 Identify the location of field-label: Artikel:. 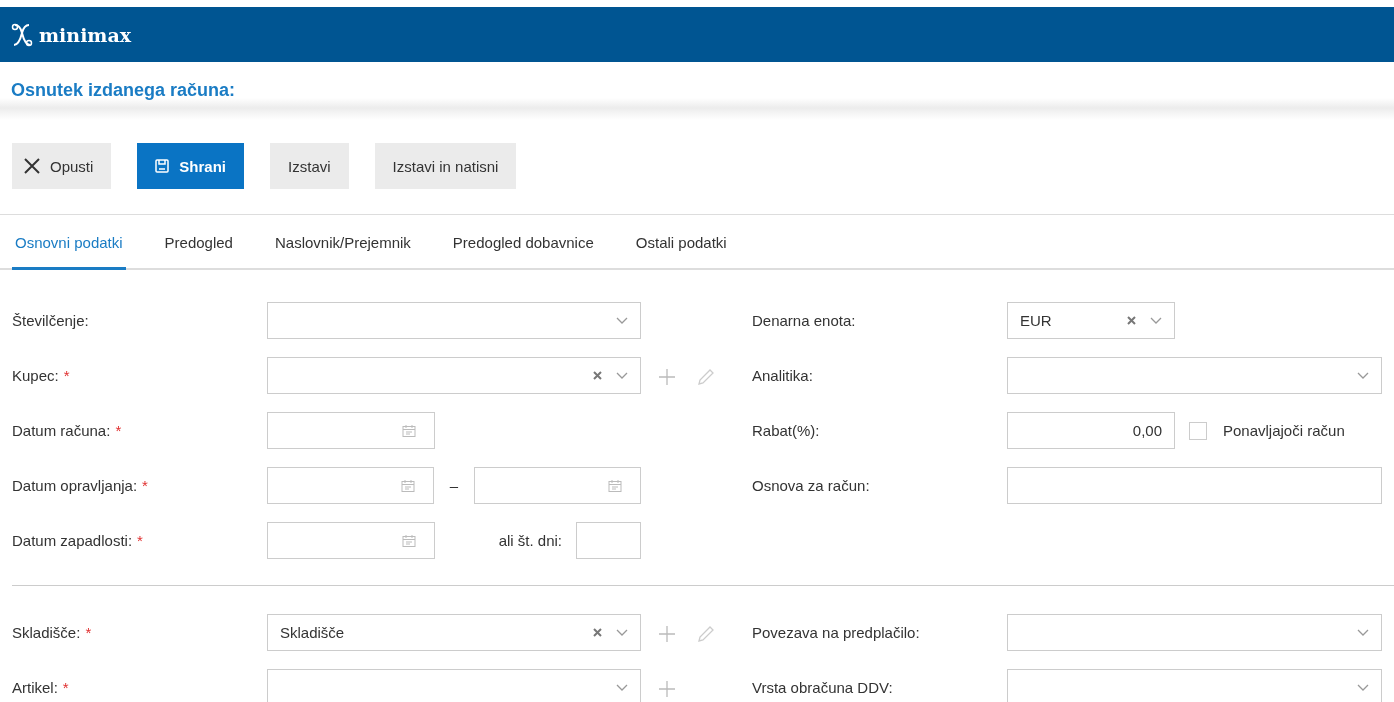
(35, 687).